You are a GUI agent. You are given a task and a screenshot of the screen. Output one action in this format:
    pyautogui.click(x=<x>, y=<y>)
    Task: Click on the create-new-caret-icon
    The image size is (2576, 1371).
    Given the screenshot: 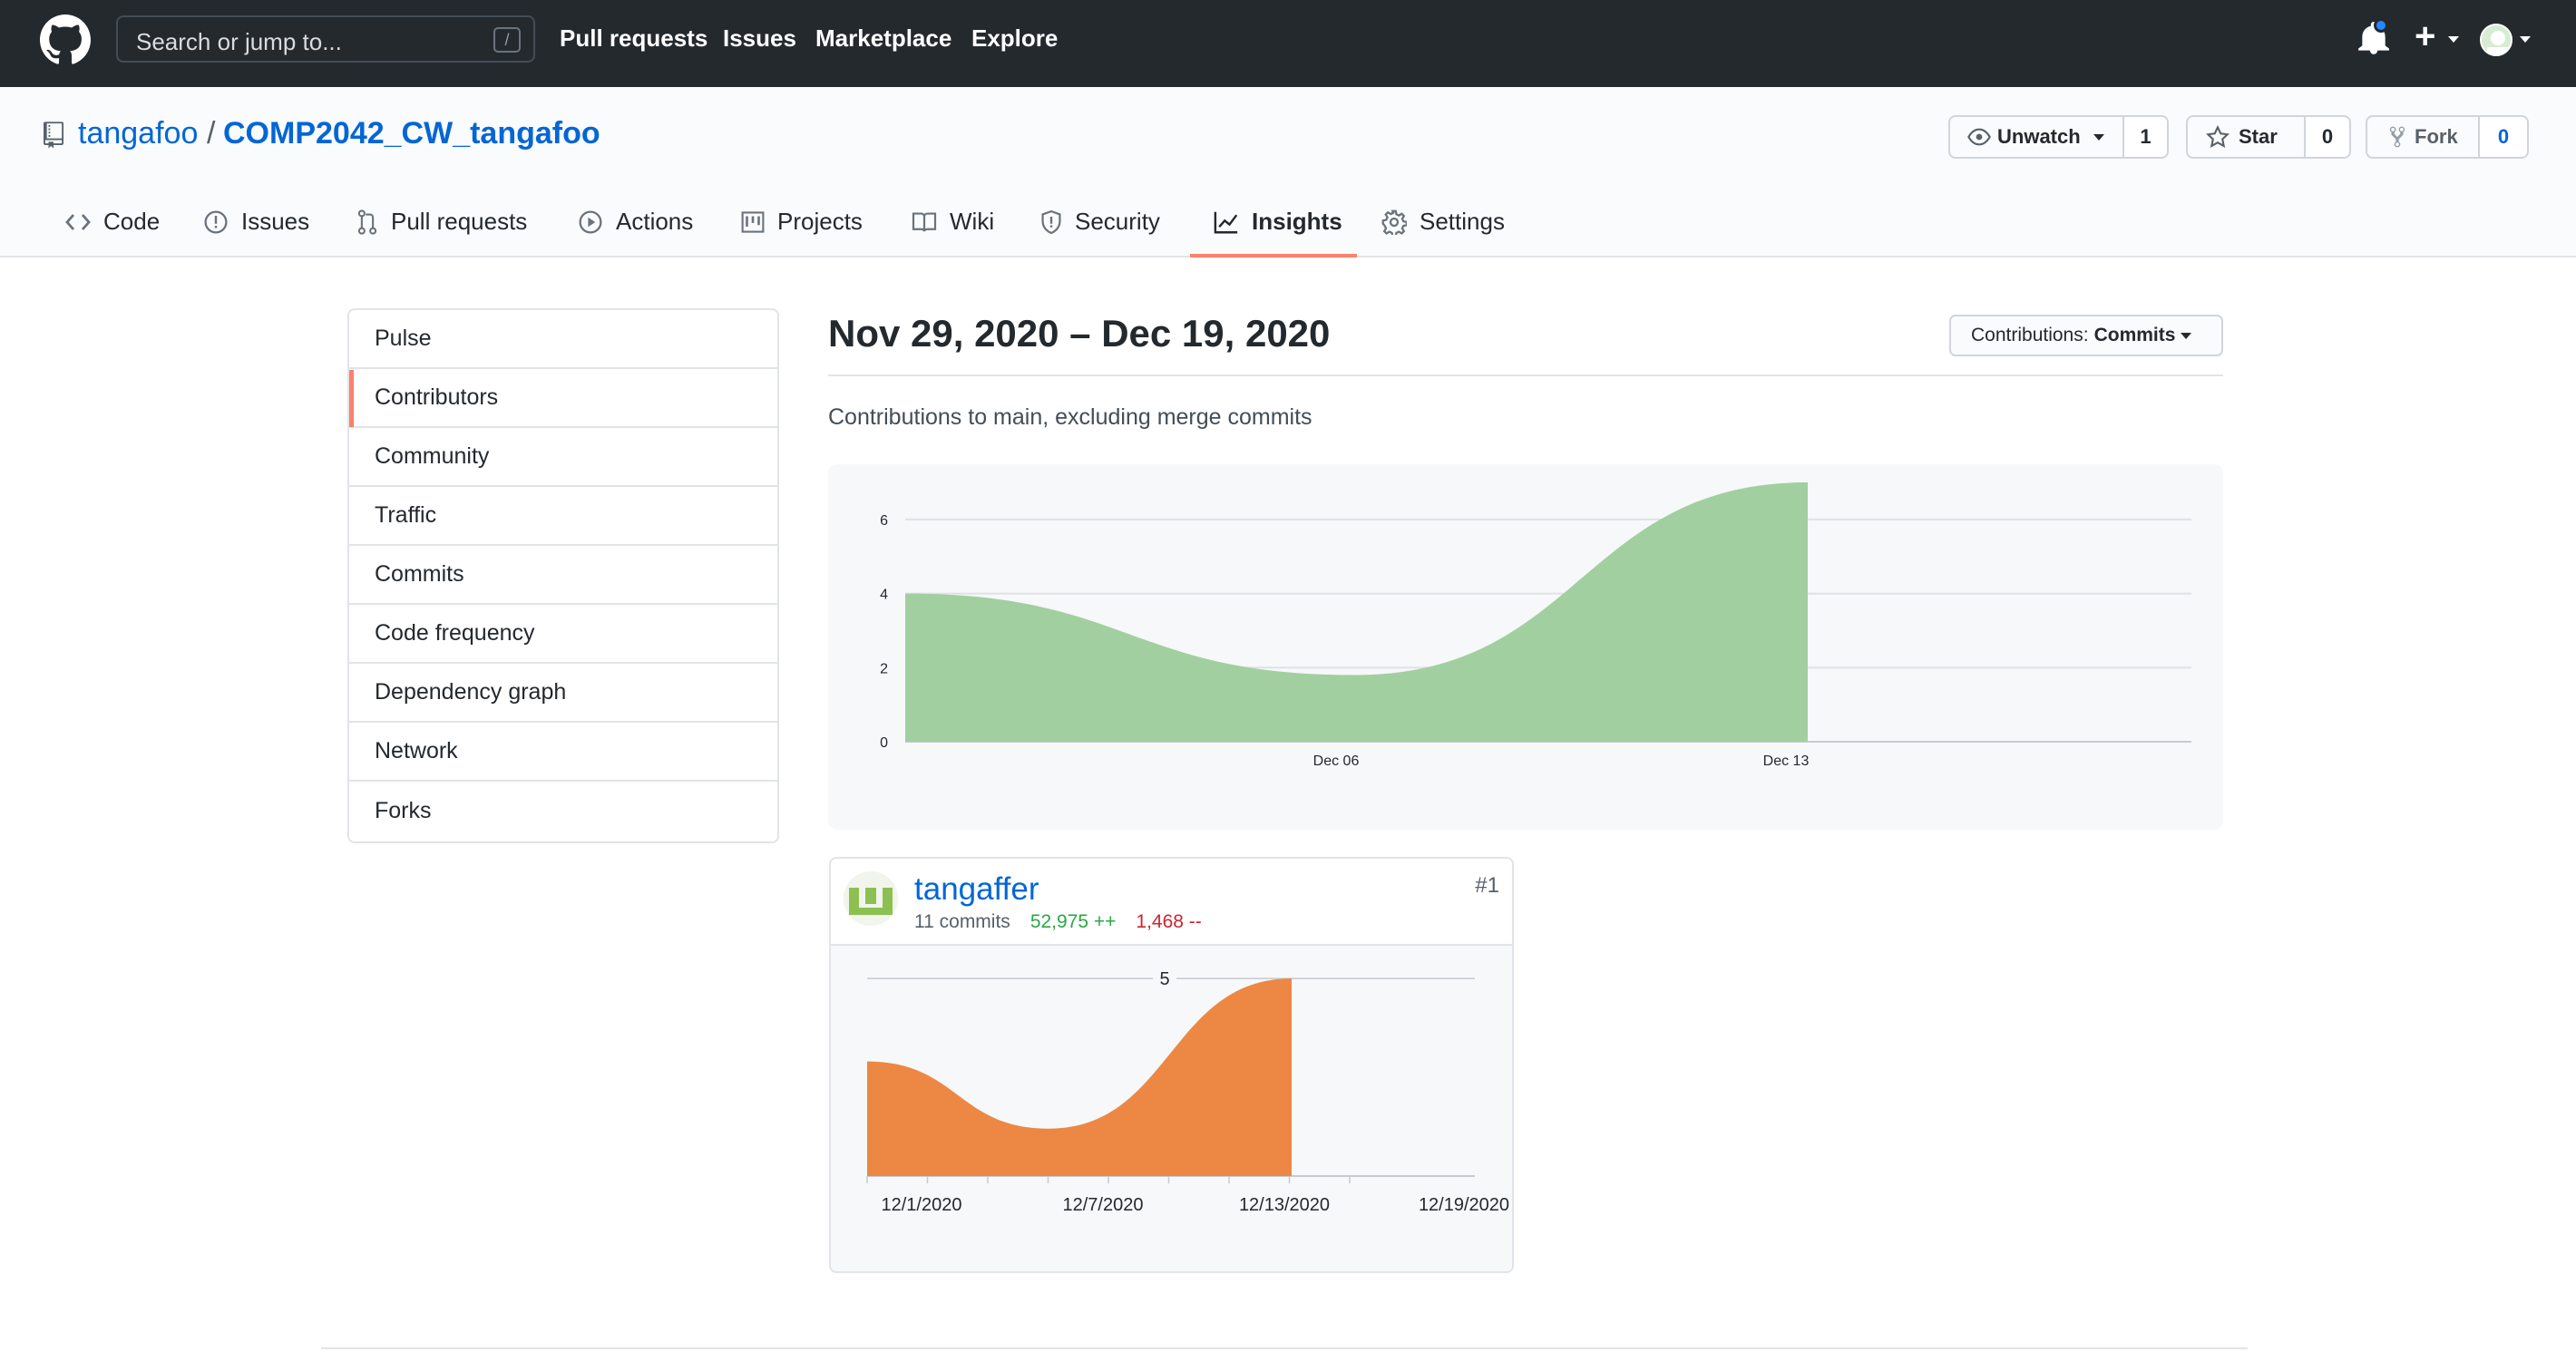 What is the action you would take?
    pyautogui.click(x=2453, y=39)
    